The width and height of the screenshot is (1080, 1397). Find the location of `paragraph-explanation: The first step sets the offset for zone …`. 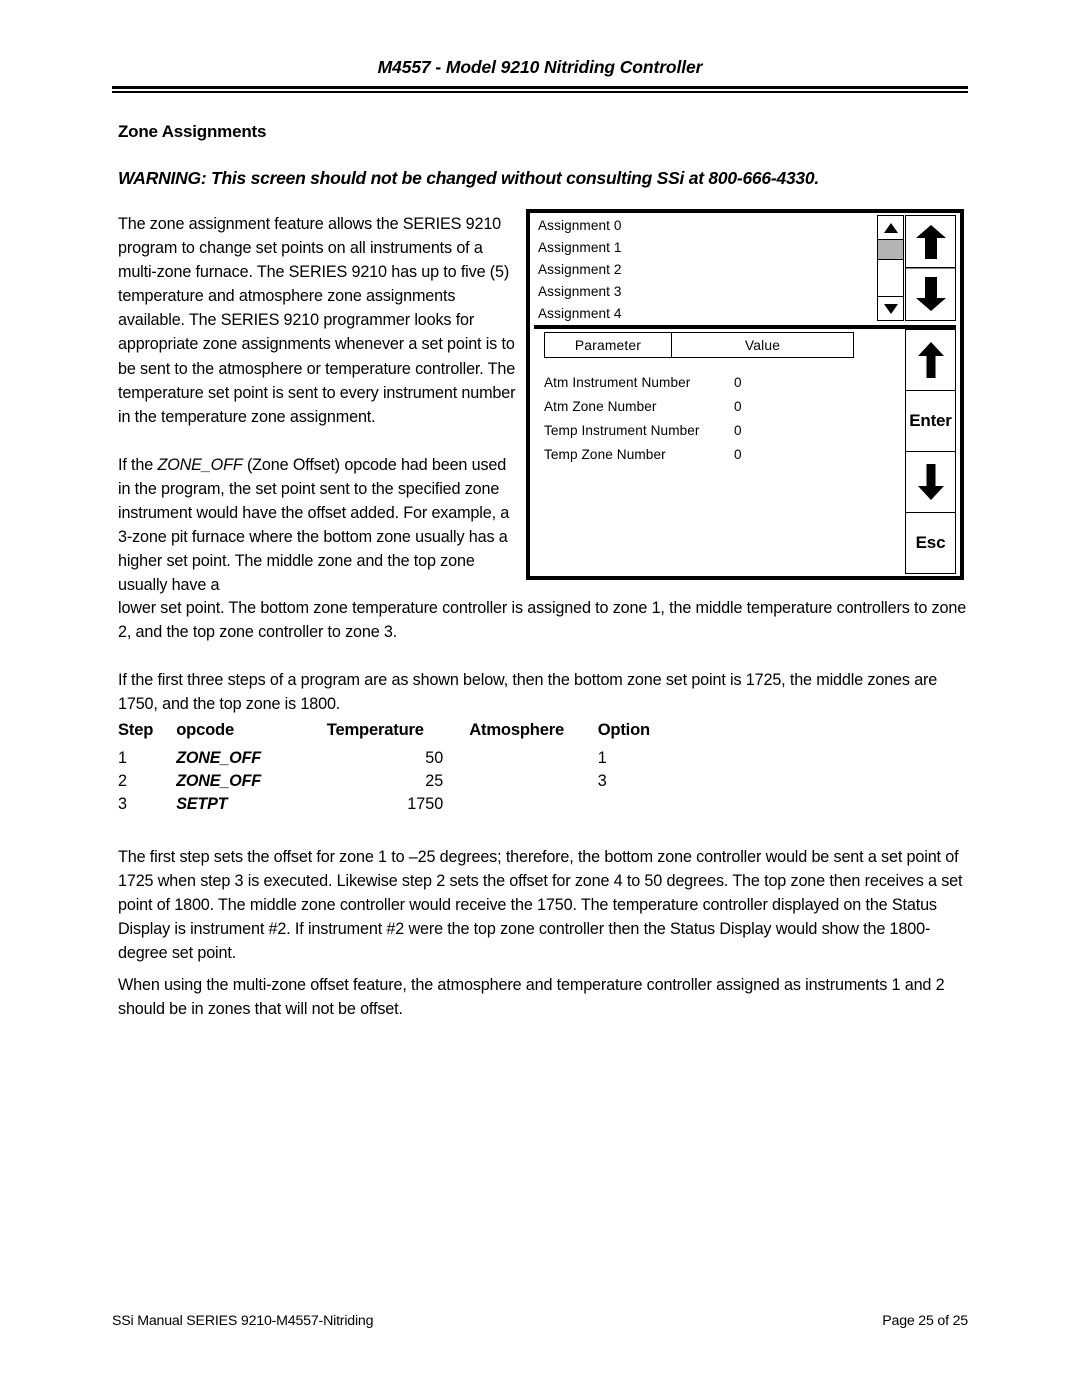

paragraph-explanation: The first step sets the offset for zone … is located at coordinates (540, 905).